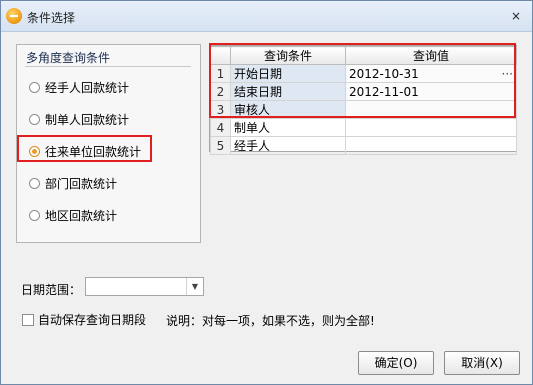 The height and width of the screenshot is (385, 533). I want to click on radio-option-handler: 经手人回款统计, so click(79, 87).